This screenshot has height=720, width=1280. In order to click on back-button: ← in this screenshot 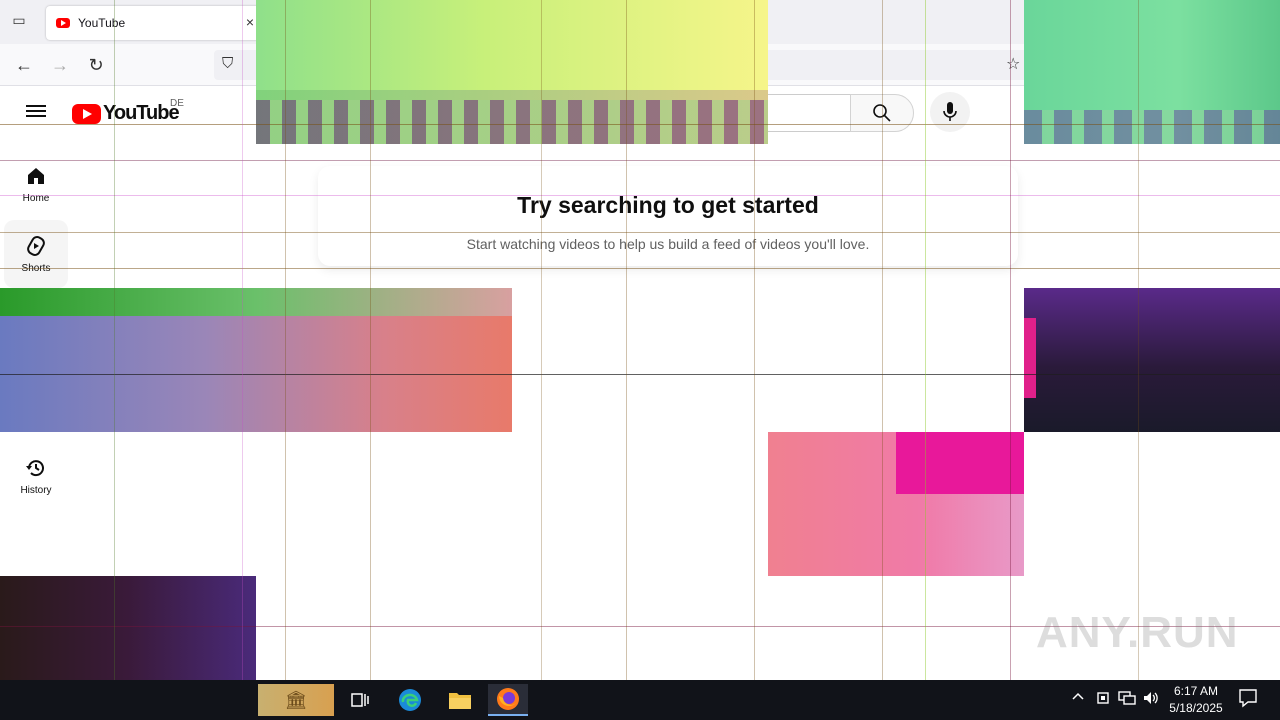, I will do `click(24, 65)`.